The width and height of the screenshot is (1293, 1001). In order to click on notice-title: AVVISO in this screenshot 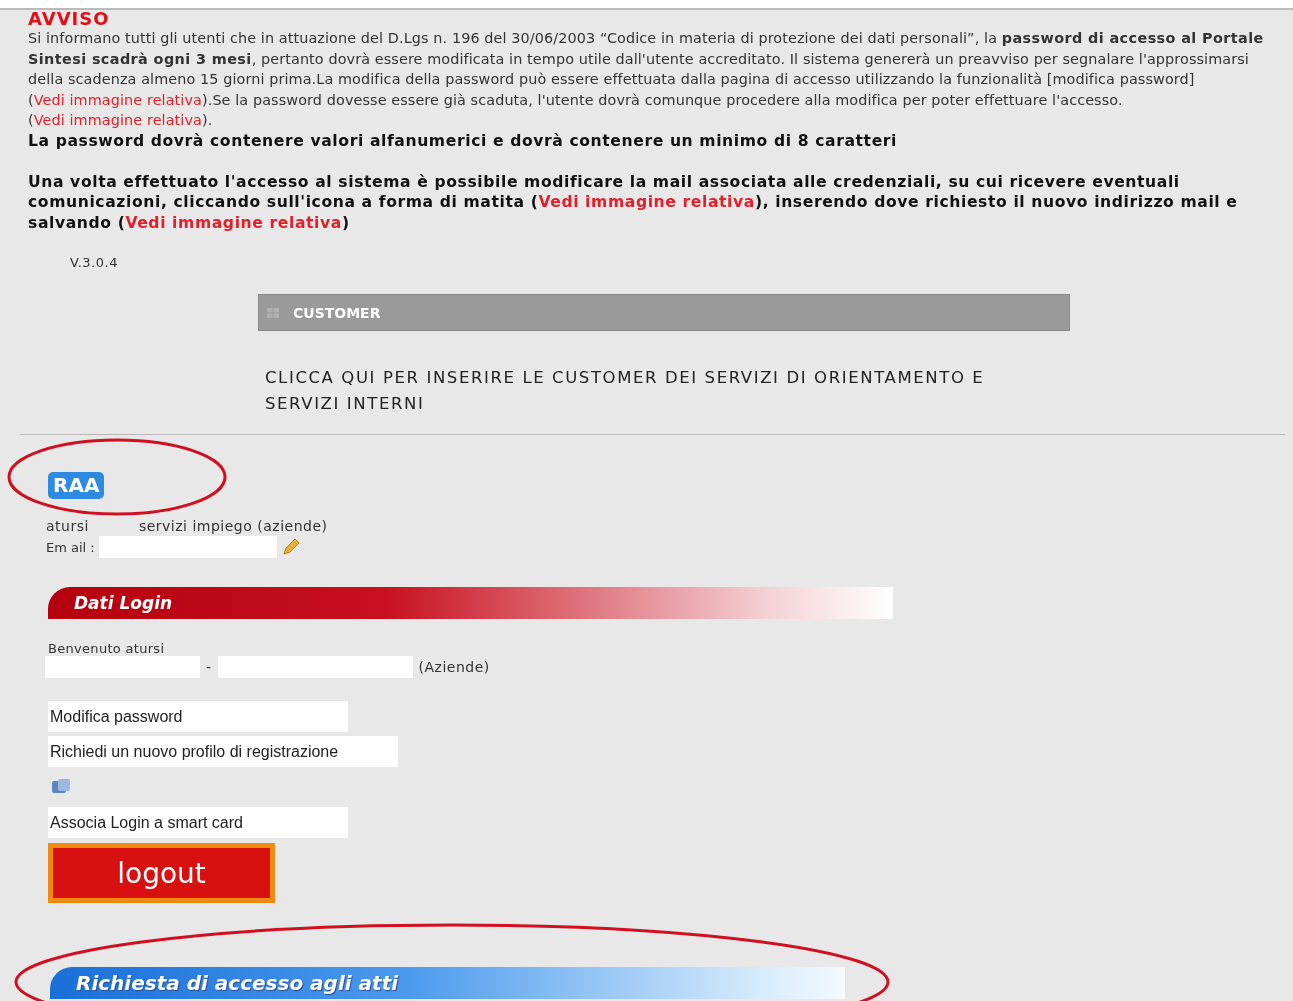, I will do `click(69, 19)`.